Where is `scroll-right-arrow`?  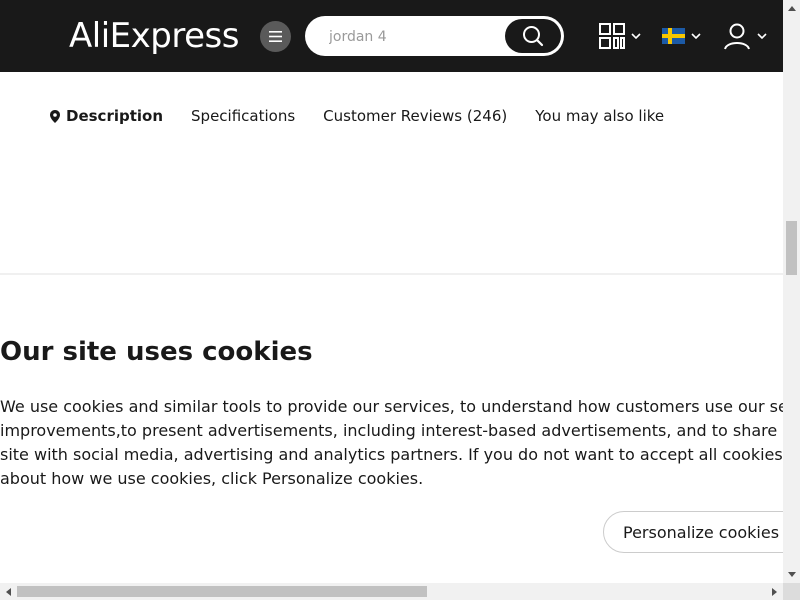 scroll-right-arrow is located at coordinates (774, 591).